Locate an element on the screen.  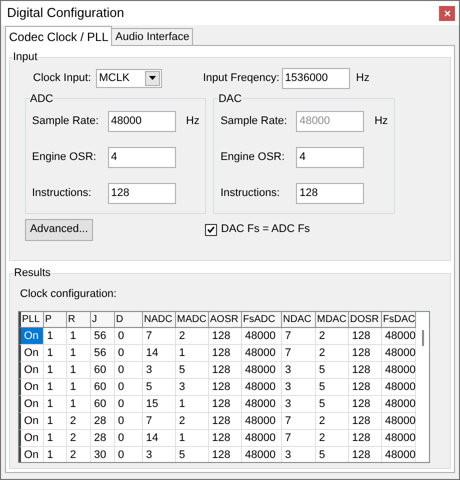
group-title: ADC is located at coordinates (42, 99).